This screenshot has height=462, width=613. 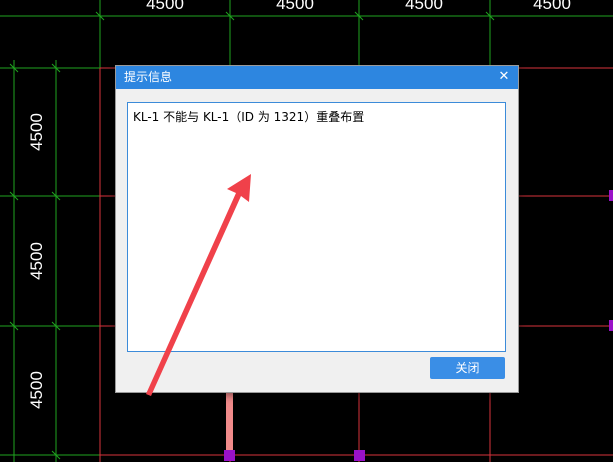 What do you see at coordinates (467, 368) in the screenshot?
I see `close-button: 关闭` at bounding box center [467, 368].